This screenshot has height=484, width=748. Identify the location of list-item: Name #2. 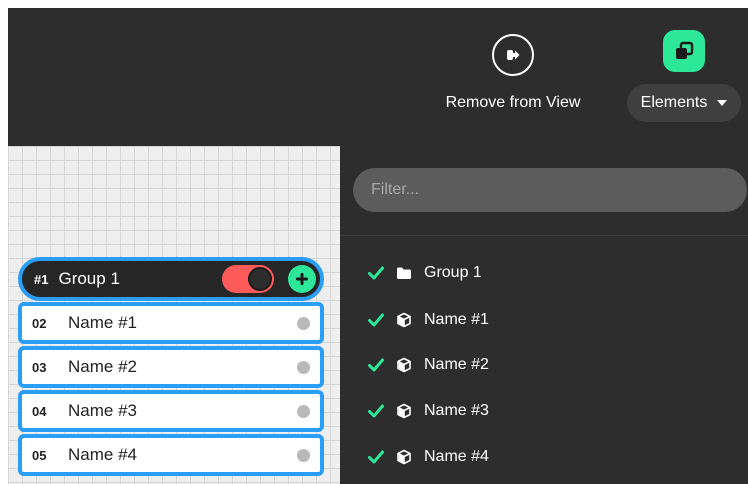
(428, 365).